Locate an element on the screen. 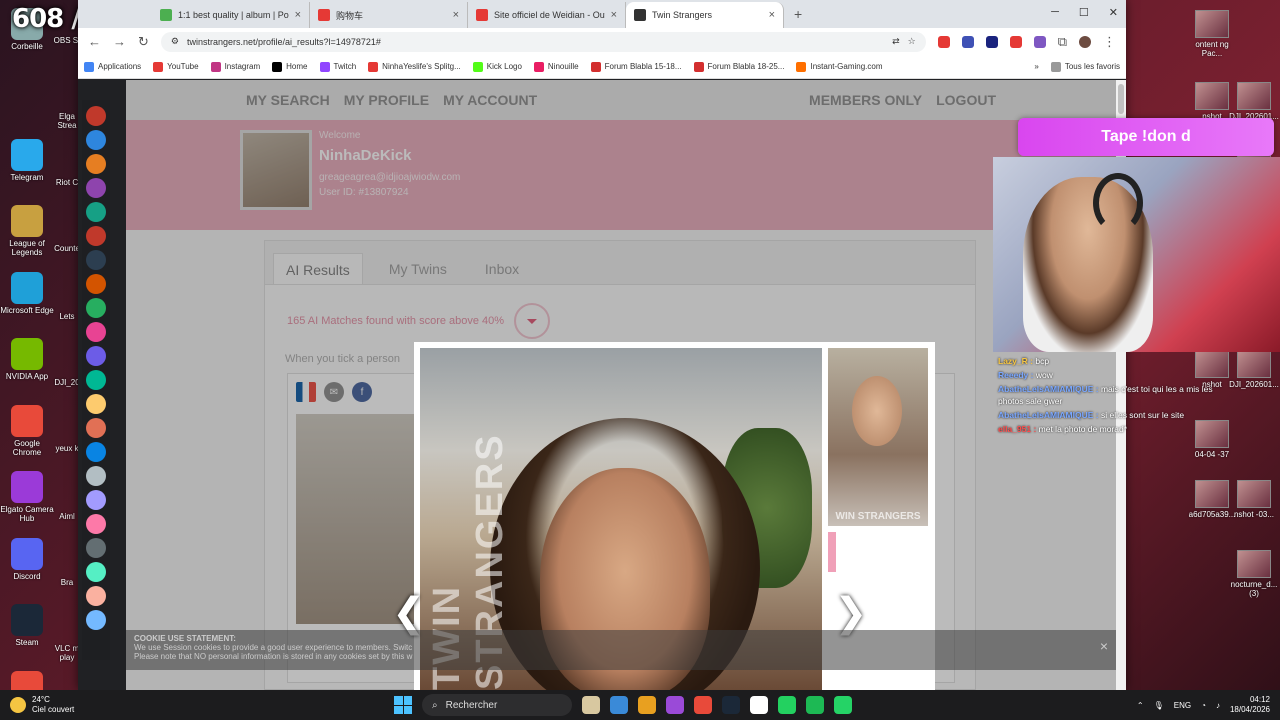 The width and height of the screenshot is (1280, 720). bookmark-item: Instant-Gaming.com is located at coordinates (839, 66).